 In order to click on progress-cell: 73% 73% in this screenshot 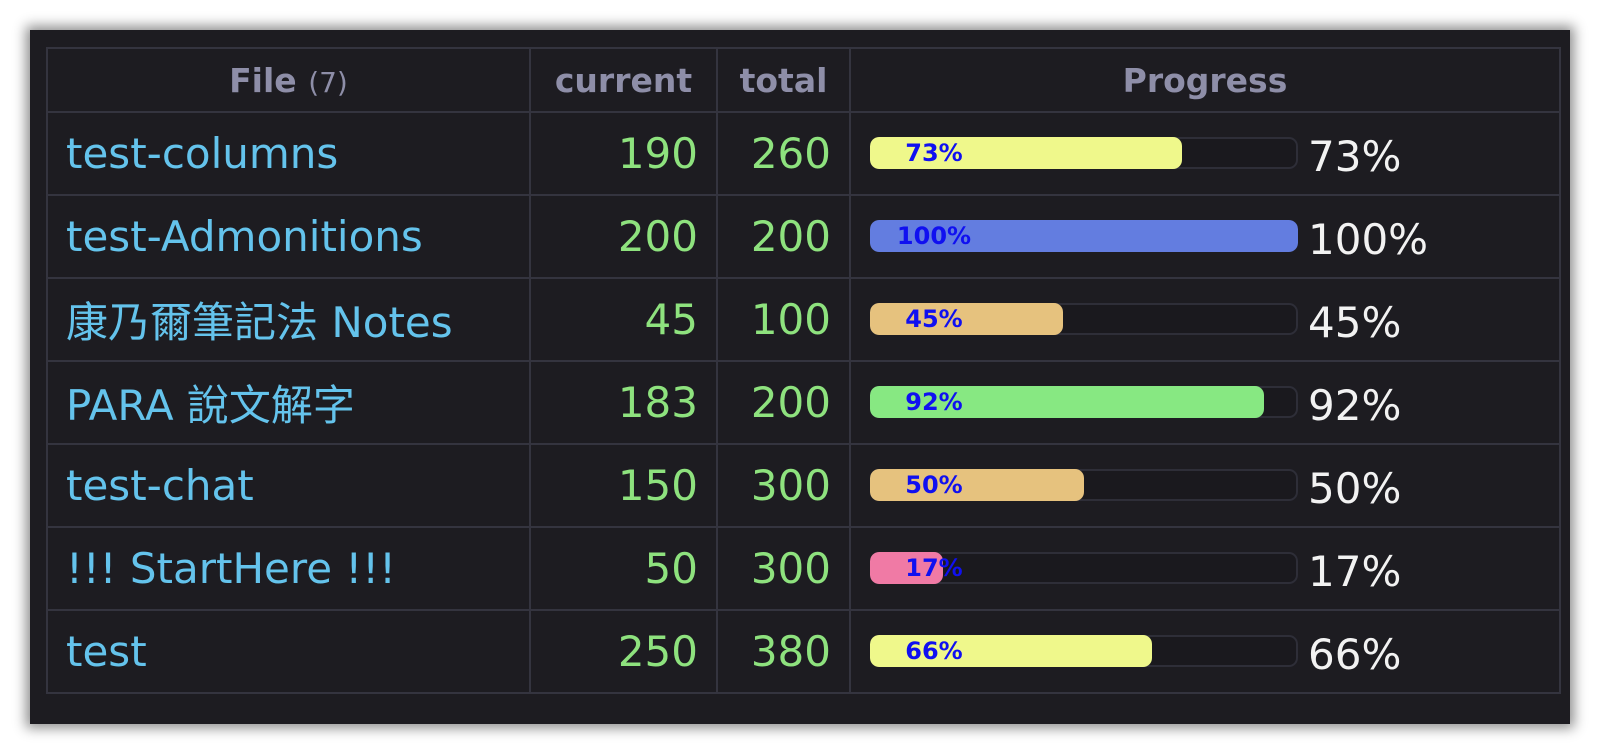, I will do `click(1205, 153)`.